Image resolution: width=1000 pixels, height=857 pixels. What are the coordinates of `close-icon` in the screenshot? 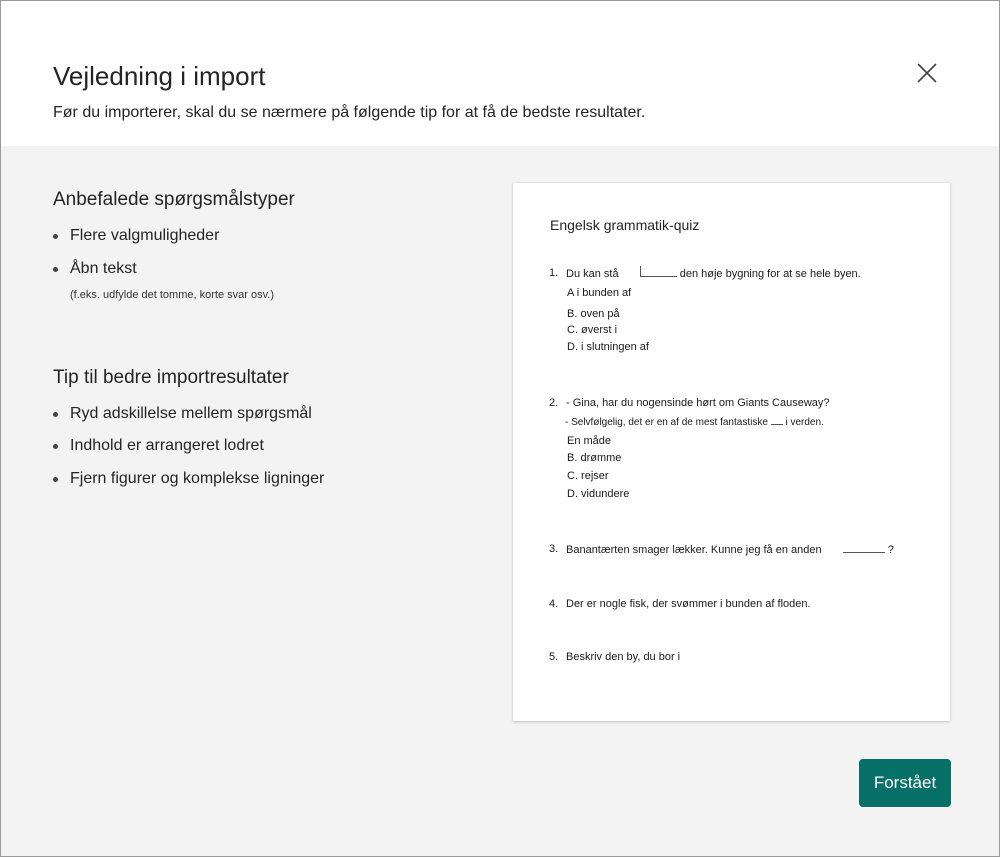 It's located at (927, 73).